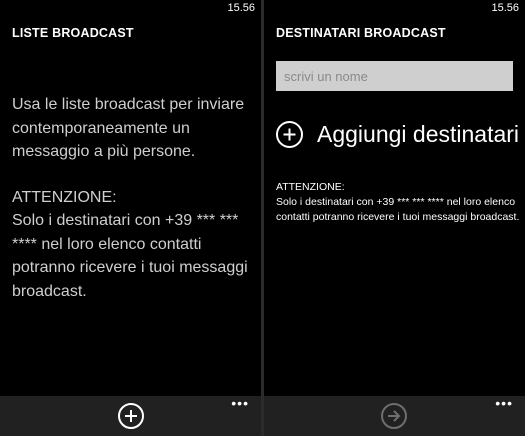 This screenshot has width=525, height=436. I want to click on next-arrow-icon, so click(394, 416).